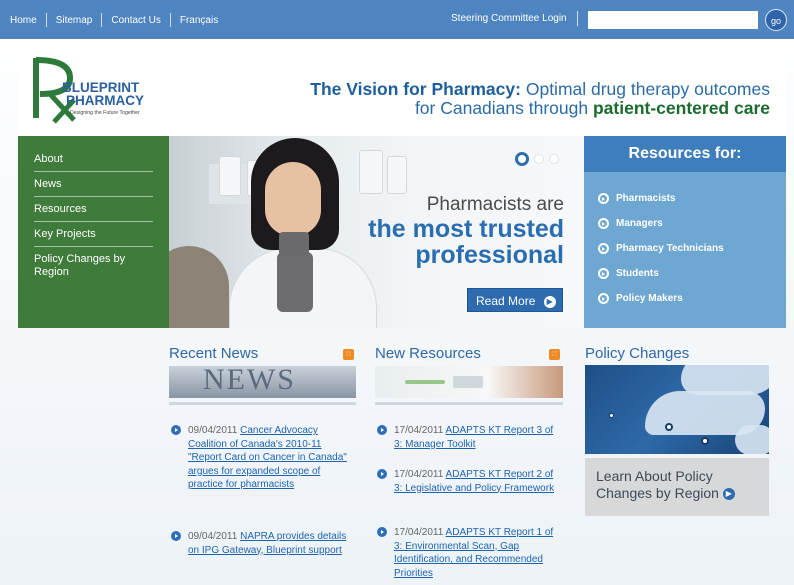 The width and height of the screenshot is (794, 585). Describe the element at coordinates (637, 273) in the screenshot. I see `resources-item-label: Students` at that location.